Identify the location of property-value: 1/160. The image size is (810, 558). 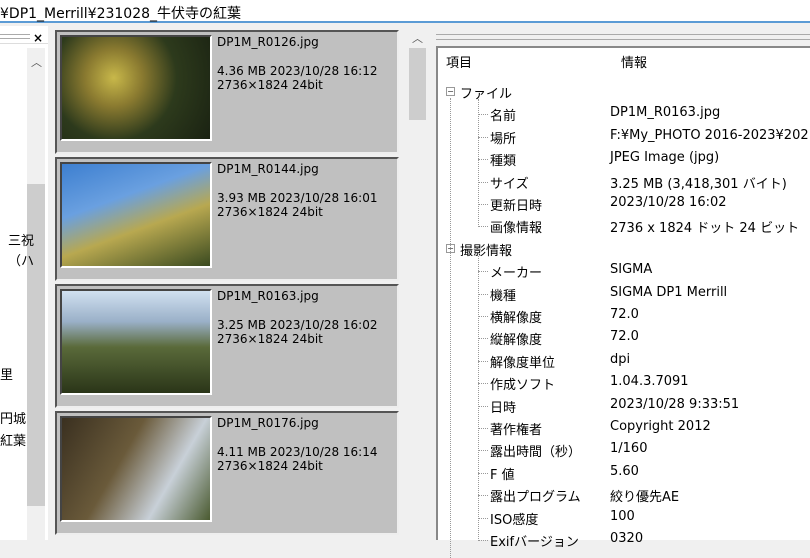
(629, 449).